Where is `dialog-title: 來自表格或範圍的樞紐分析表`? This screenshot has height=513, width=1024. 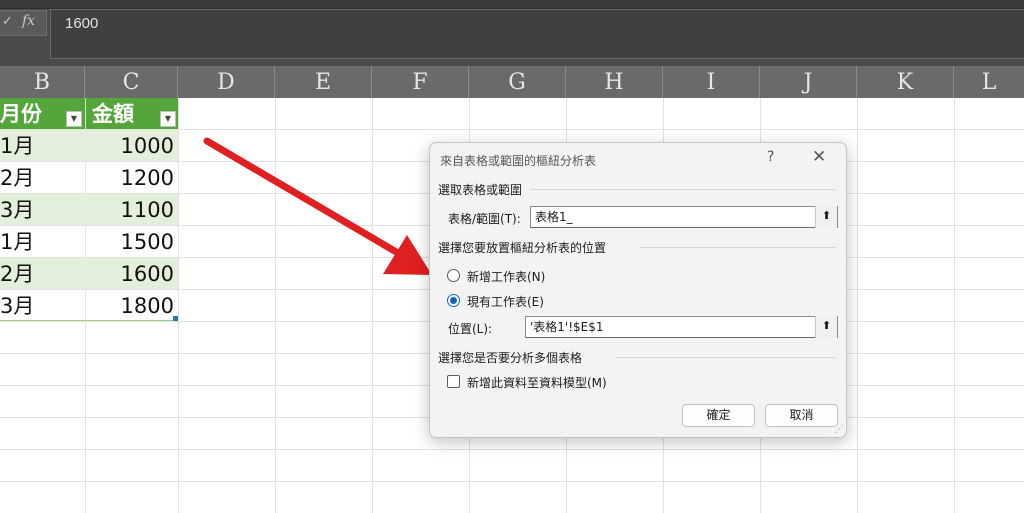
dialog-title: 來自表格或範圍的樞紐分析表 is located at coordinates (518, 161).